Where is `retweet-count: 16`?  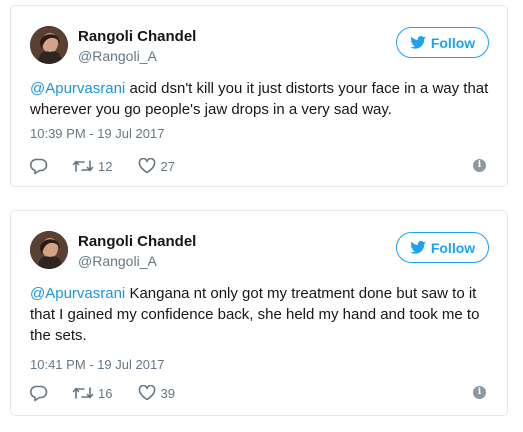 retweet-count: 16 is located at coordinates (105, 393).